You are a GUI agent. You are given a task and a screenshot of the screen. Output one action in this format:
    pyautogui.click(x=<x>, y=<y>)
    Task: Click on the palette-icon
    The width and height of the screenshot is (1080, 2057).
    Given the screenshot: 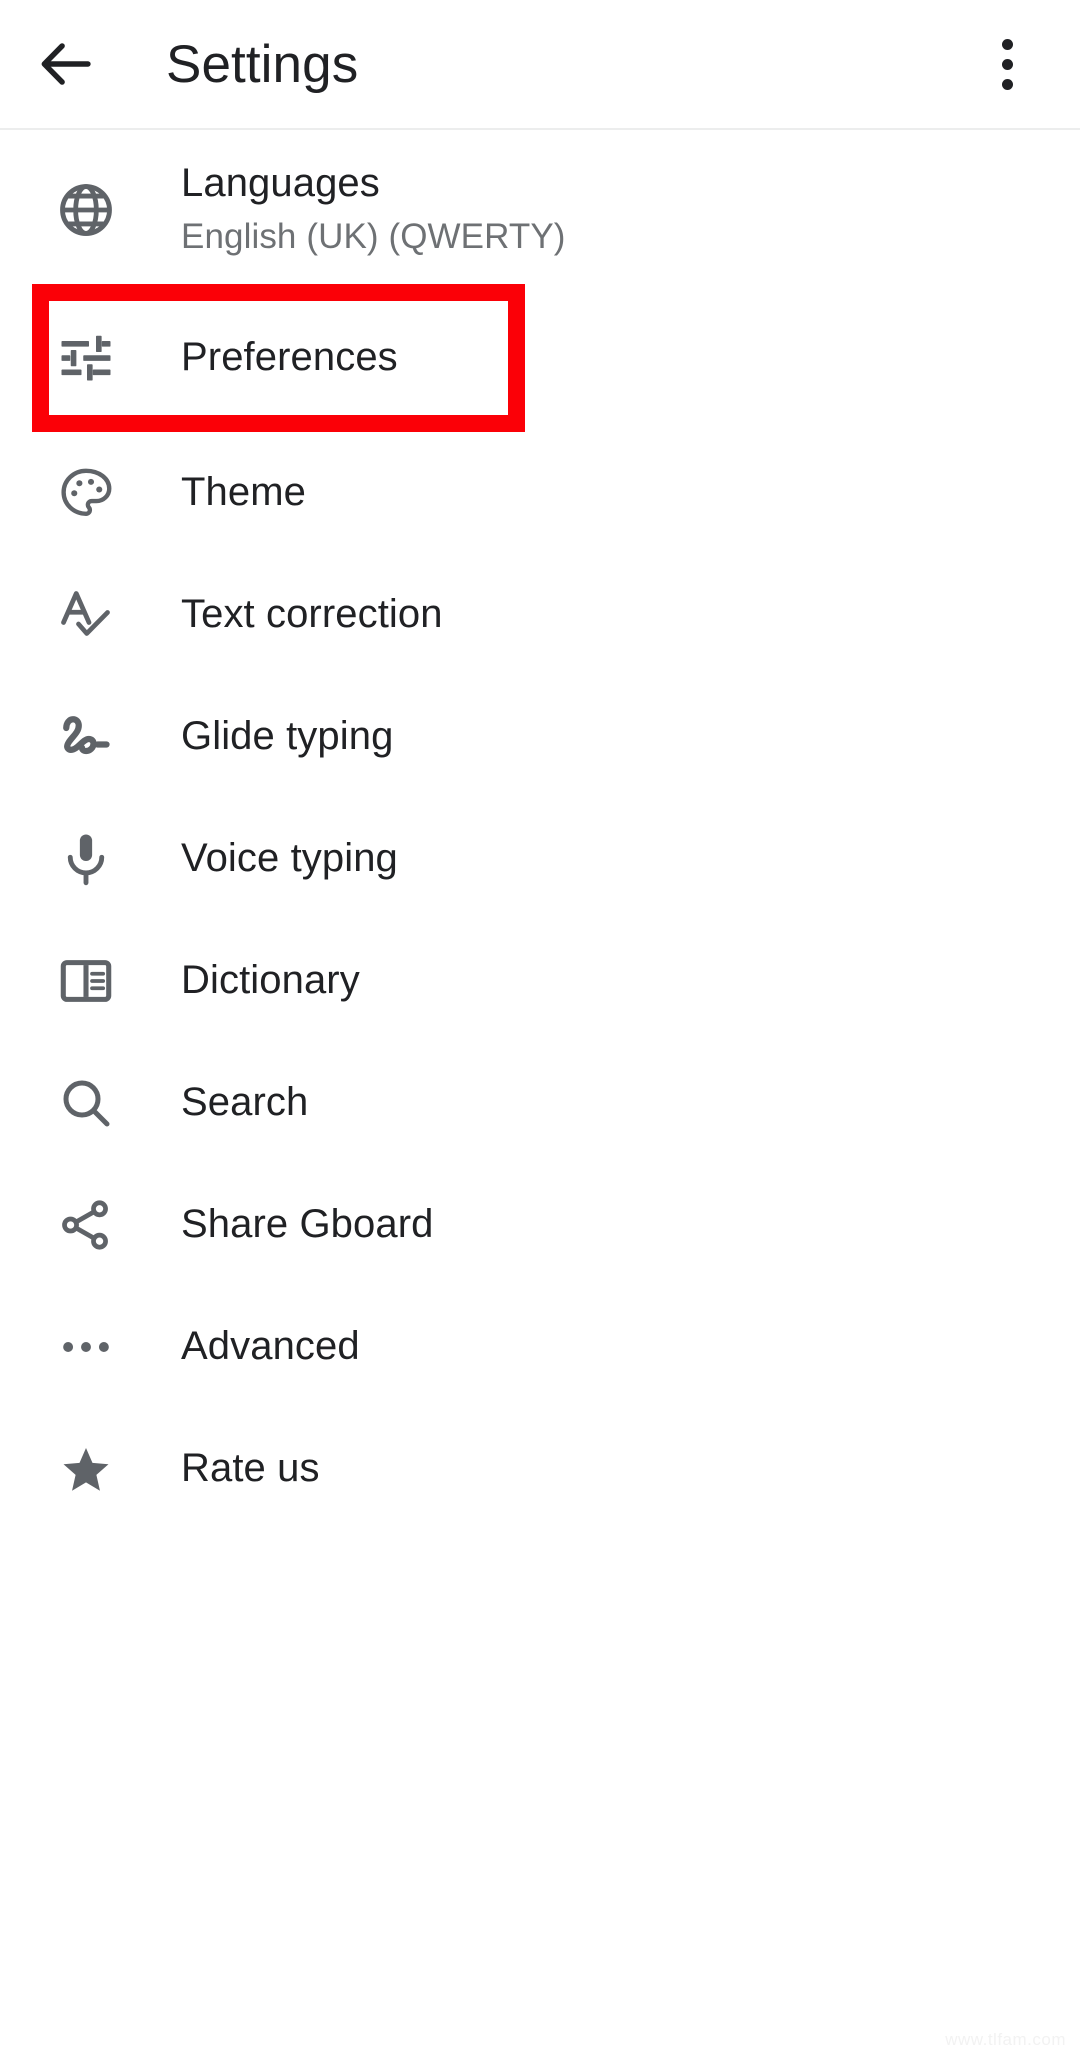 What is the action you would take?
    pyautogui.click(x=86, y=493)
    